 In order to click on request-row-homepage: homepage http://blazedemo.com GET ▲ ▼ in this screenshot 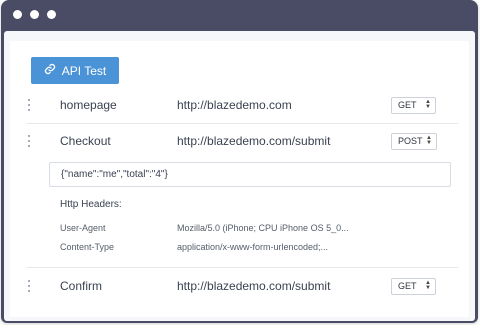, I will do `click(239, 105)`.